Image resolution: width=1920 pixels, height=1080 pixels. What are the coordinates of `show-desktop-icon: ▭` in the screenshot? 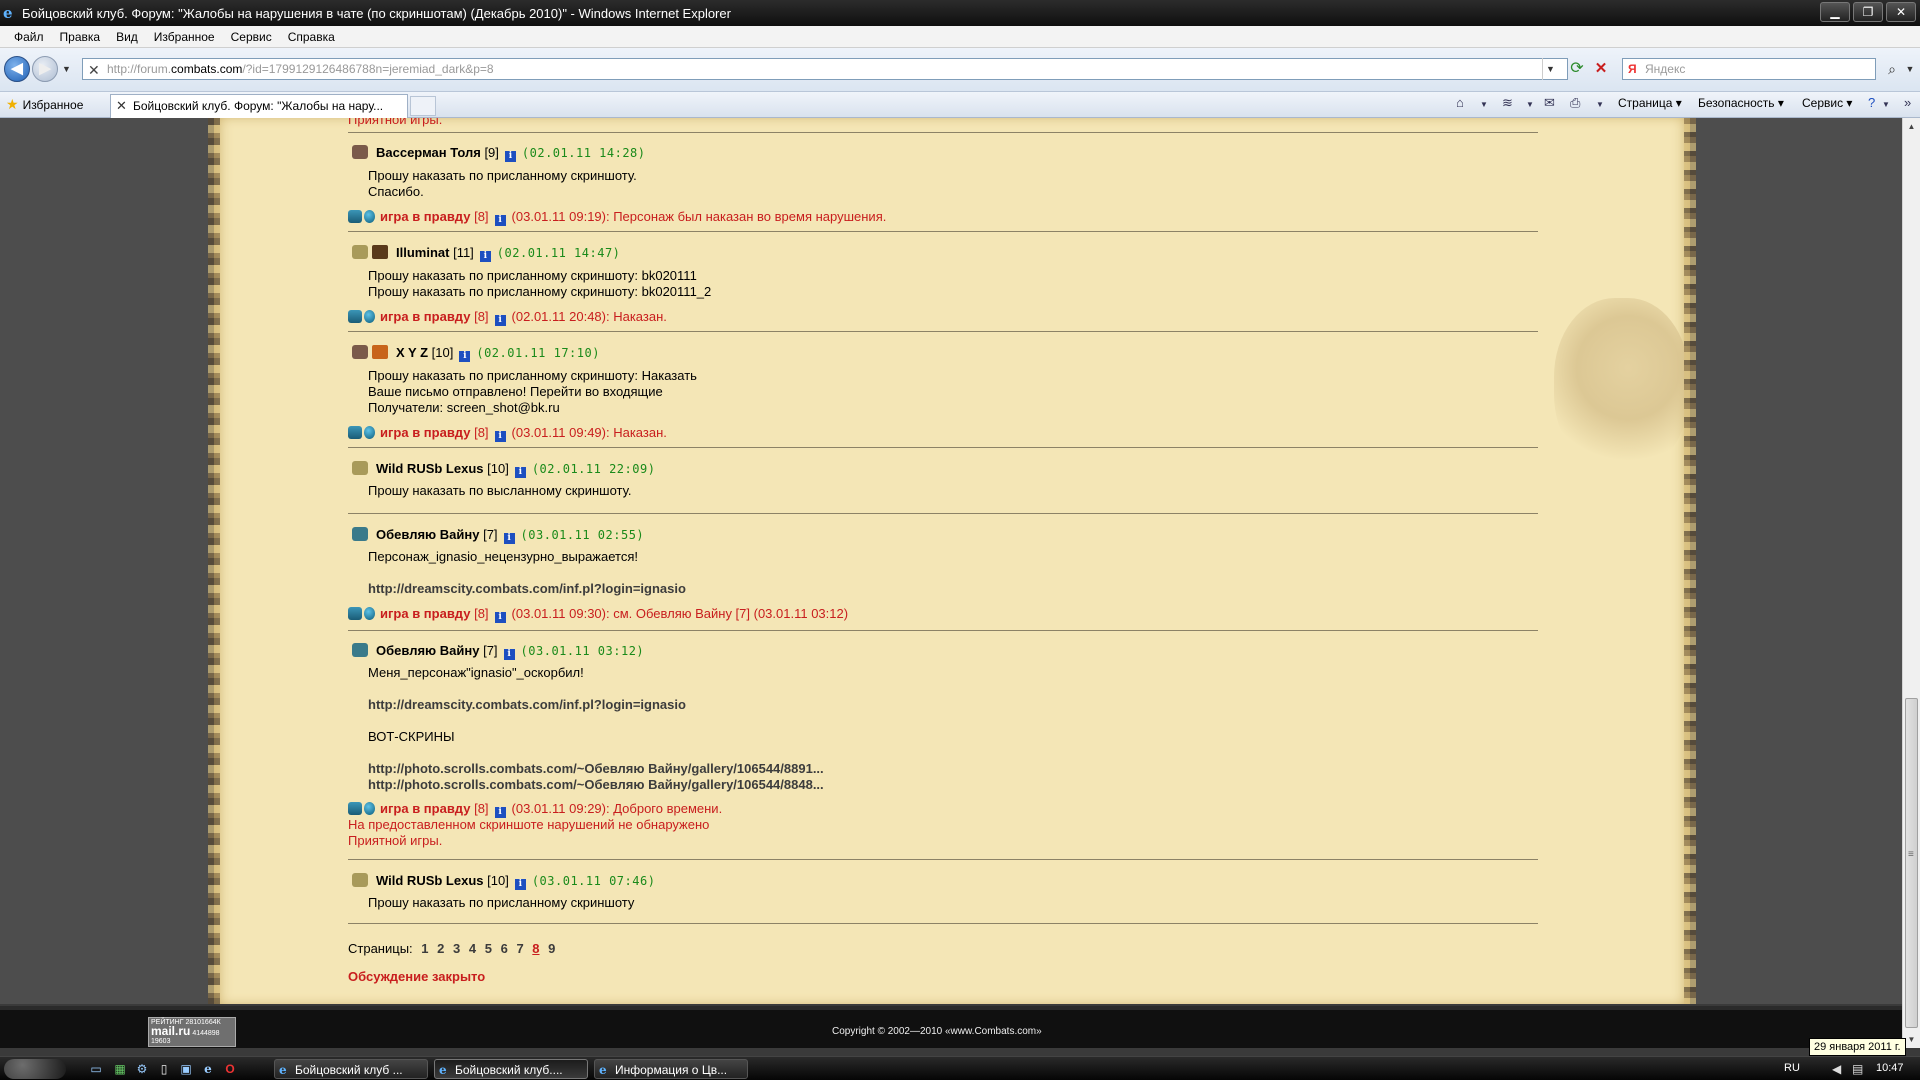 It's located at (96, 1069).